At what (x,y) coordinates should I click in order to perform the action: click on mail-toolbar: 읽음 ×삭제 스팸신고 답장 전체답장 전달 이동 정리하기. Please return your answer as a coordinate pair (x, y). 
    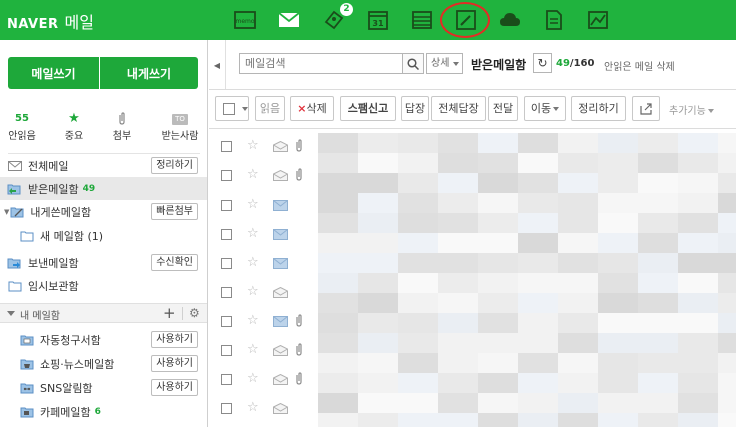
    Looking at the image, I should click on (472, 109).